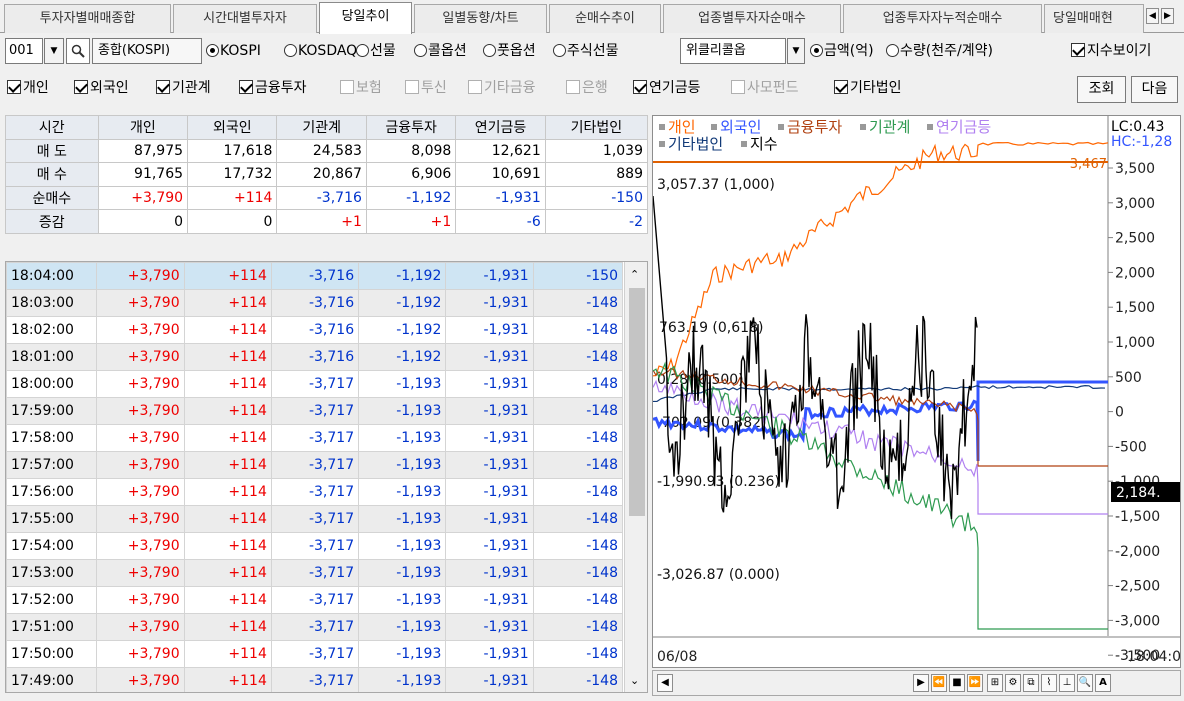 Image resolution: width=1184 pixels, height=701 pixels. Describe the element at coordinates (868, 88) in the screenshot. I see `check-other-corp: 기타법인` at that location.